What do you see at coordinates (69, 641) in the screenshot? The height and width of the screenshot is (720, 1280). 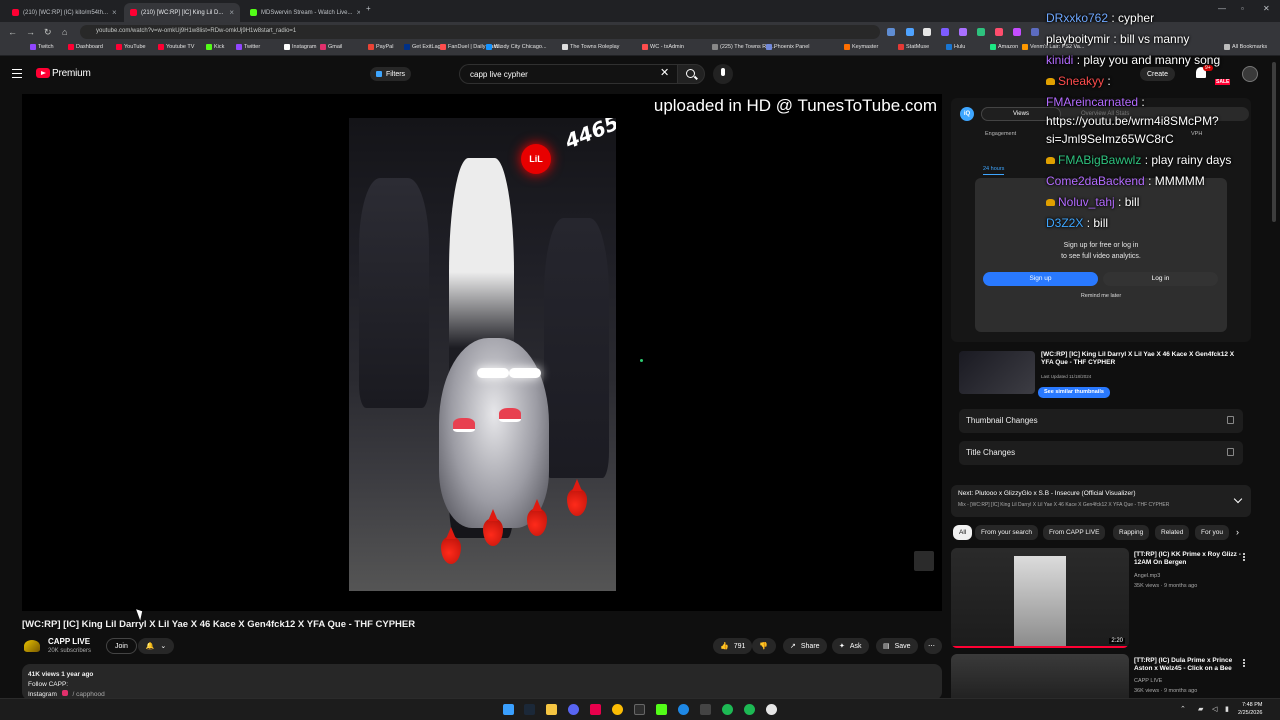 I see `channel-name: CAPP LIVE` at bounding box center [69, 641].